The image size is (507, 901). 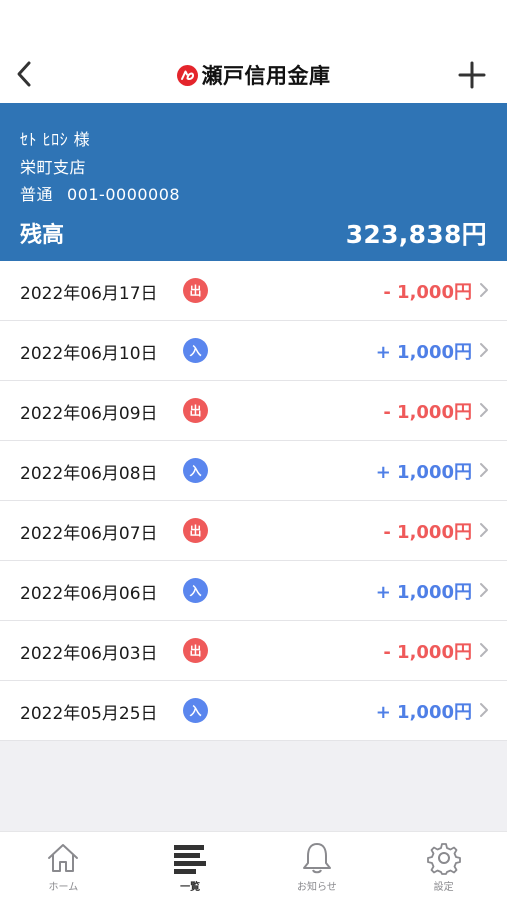 I want to click on transaction-date: 2022年06月03日, so click(x=89, y=654).